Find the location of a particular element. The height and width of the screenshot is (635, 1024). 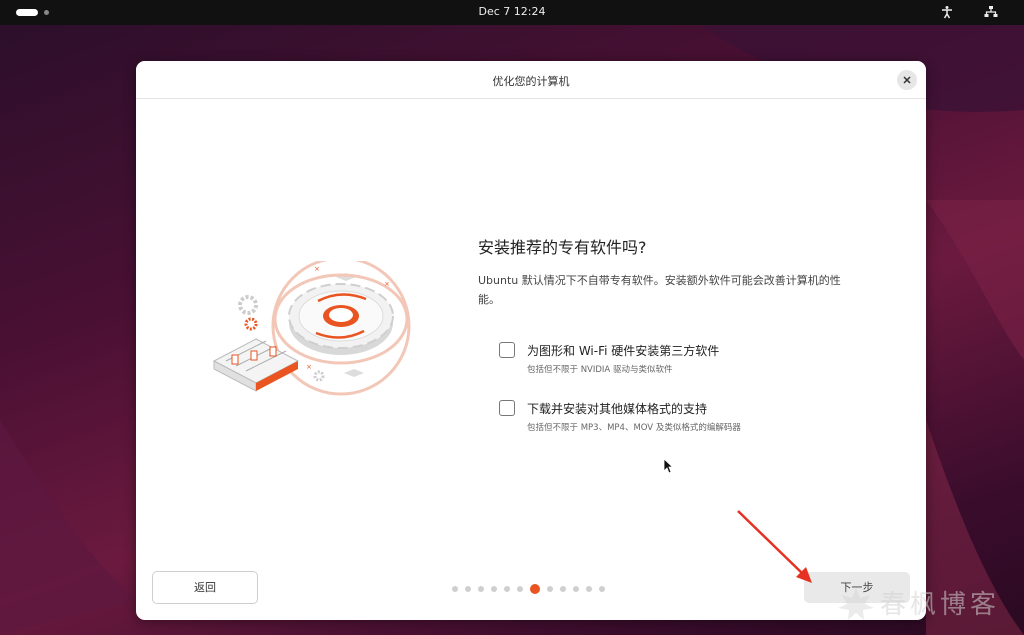

top-bar: Dec 7 12:24 is located at coordinates (512, 12).